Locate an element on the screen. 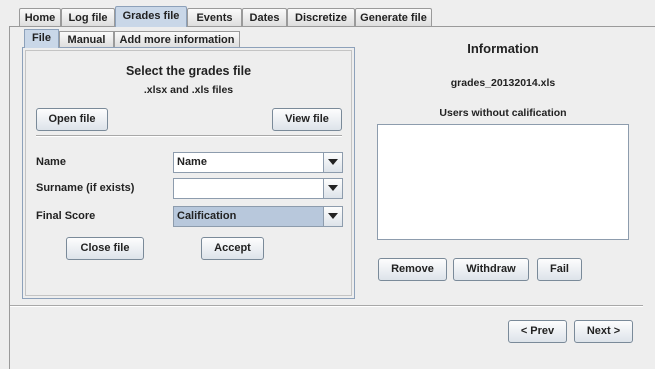  view-file-button: View file is located at coordinates (307, 119).